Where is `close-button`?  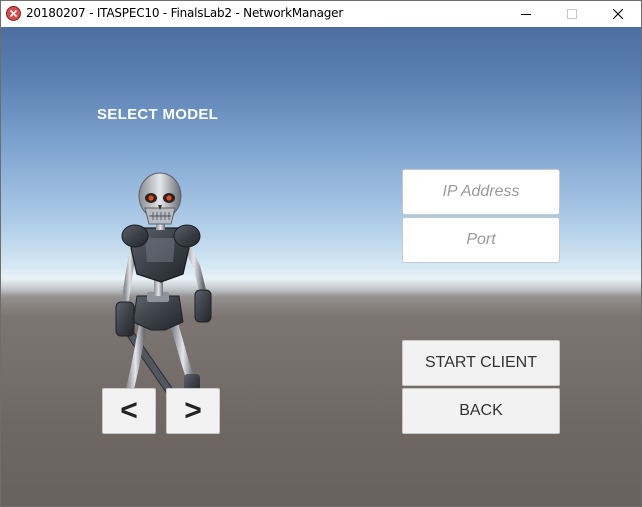
close-button is located at coordinates (618, 14).